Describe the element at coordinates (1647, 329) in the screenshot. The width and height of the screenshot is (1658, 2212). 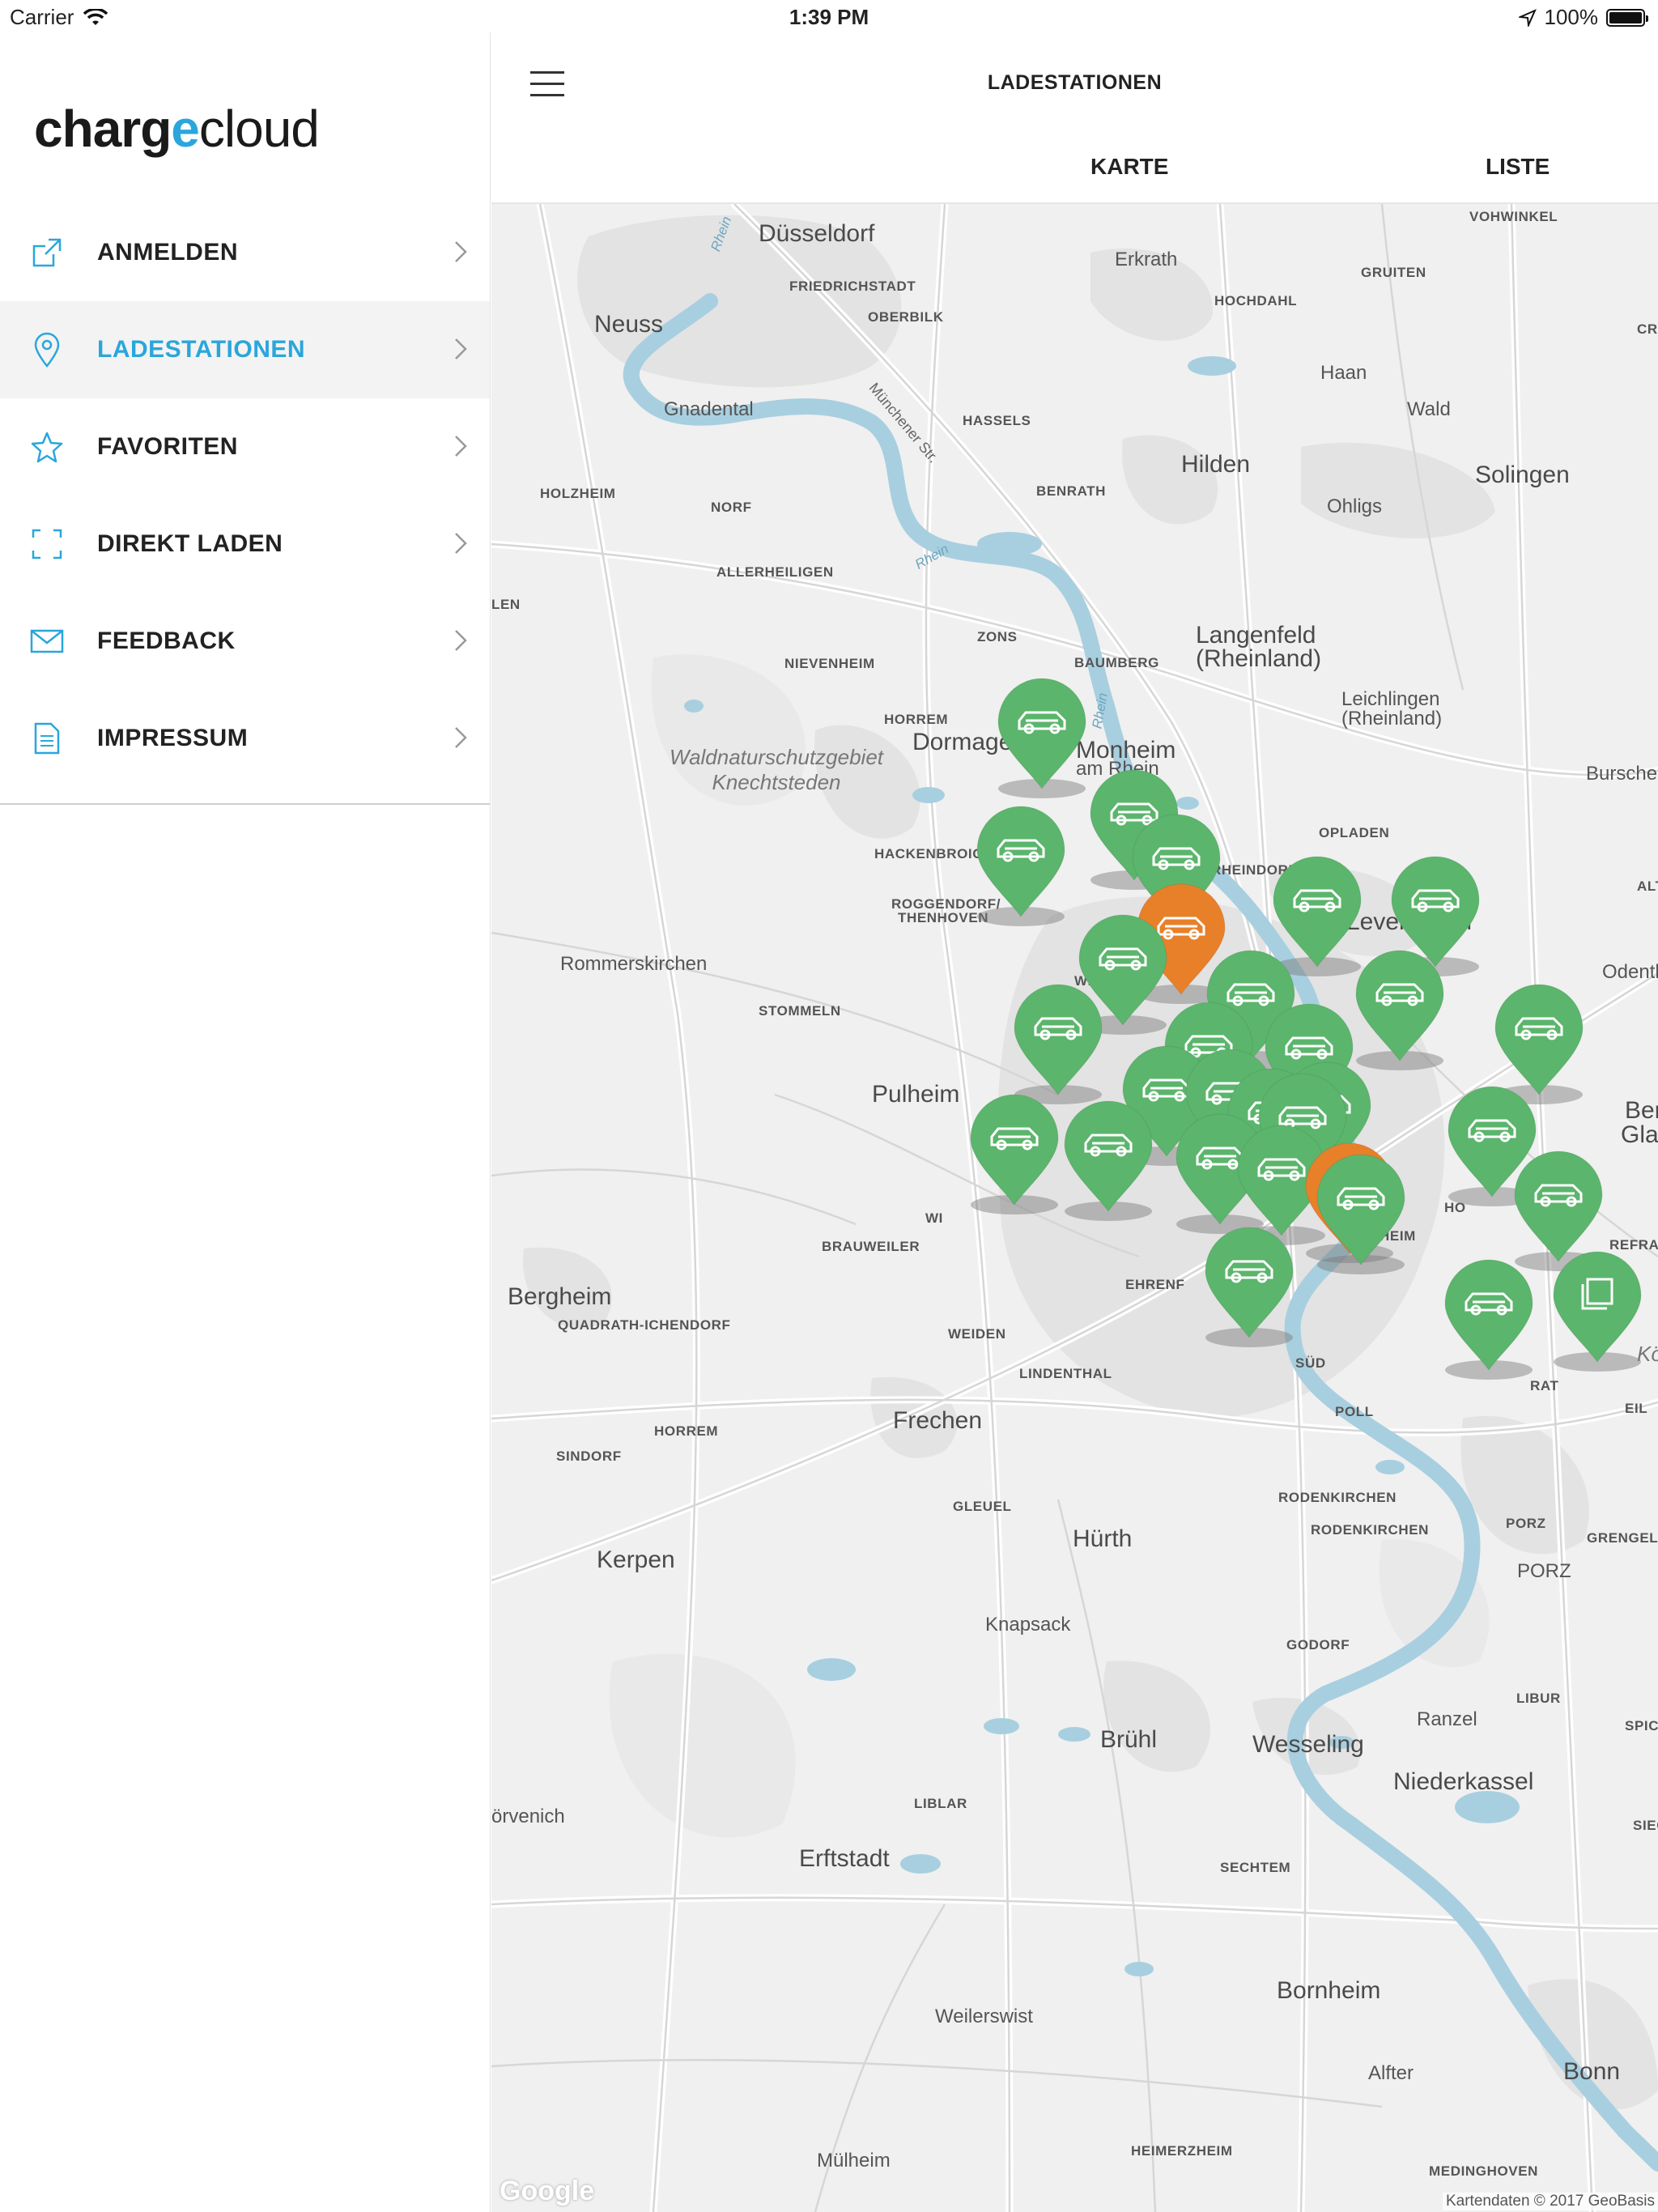
I see `map-place-label: CRON` at that location.